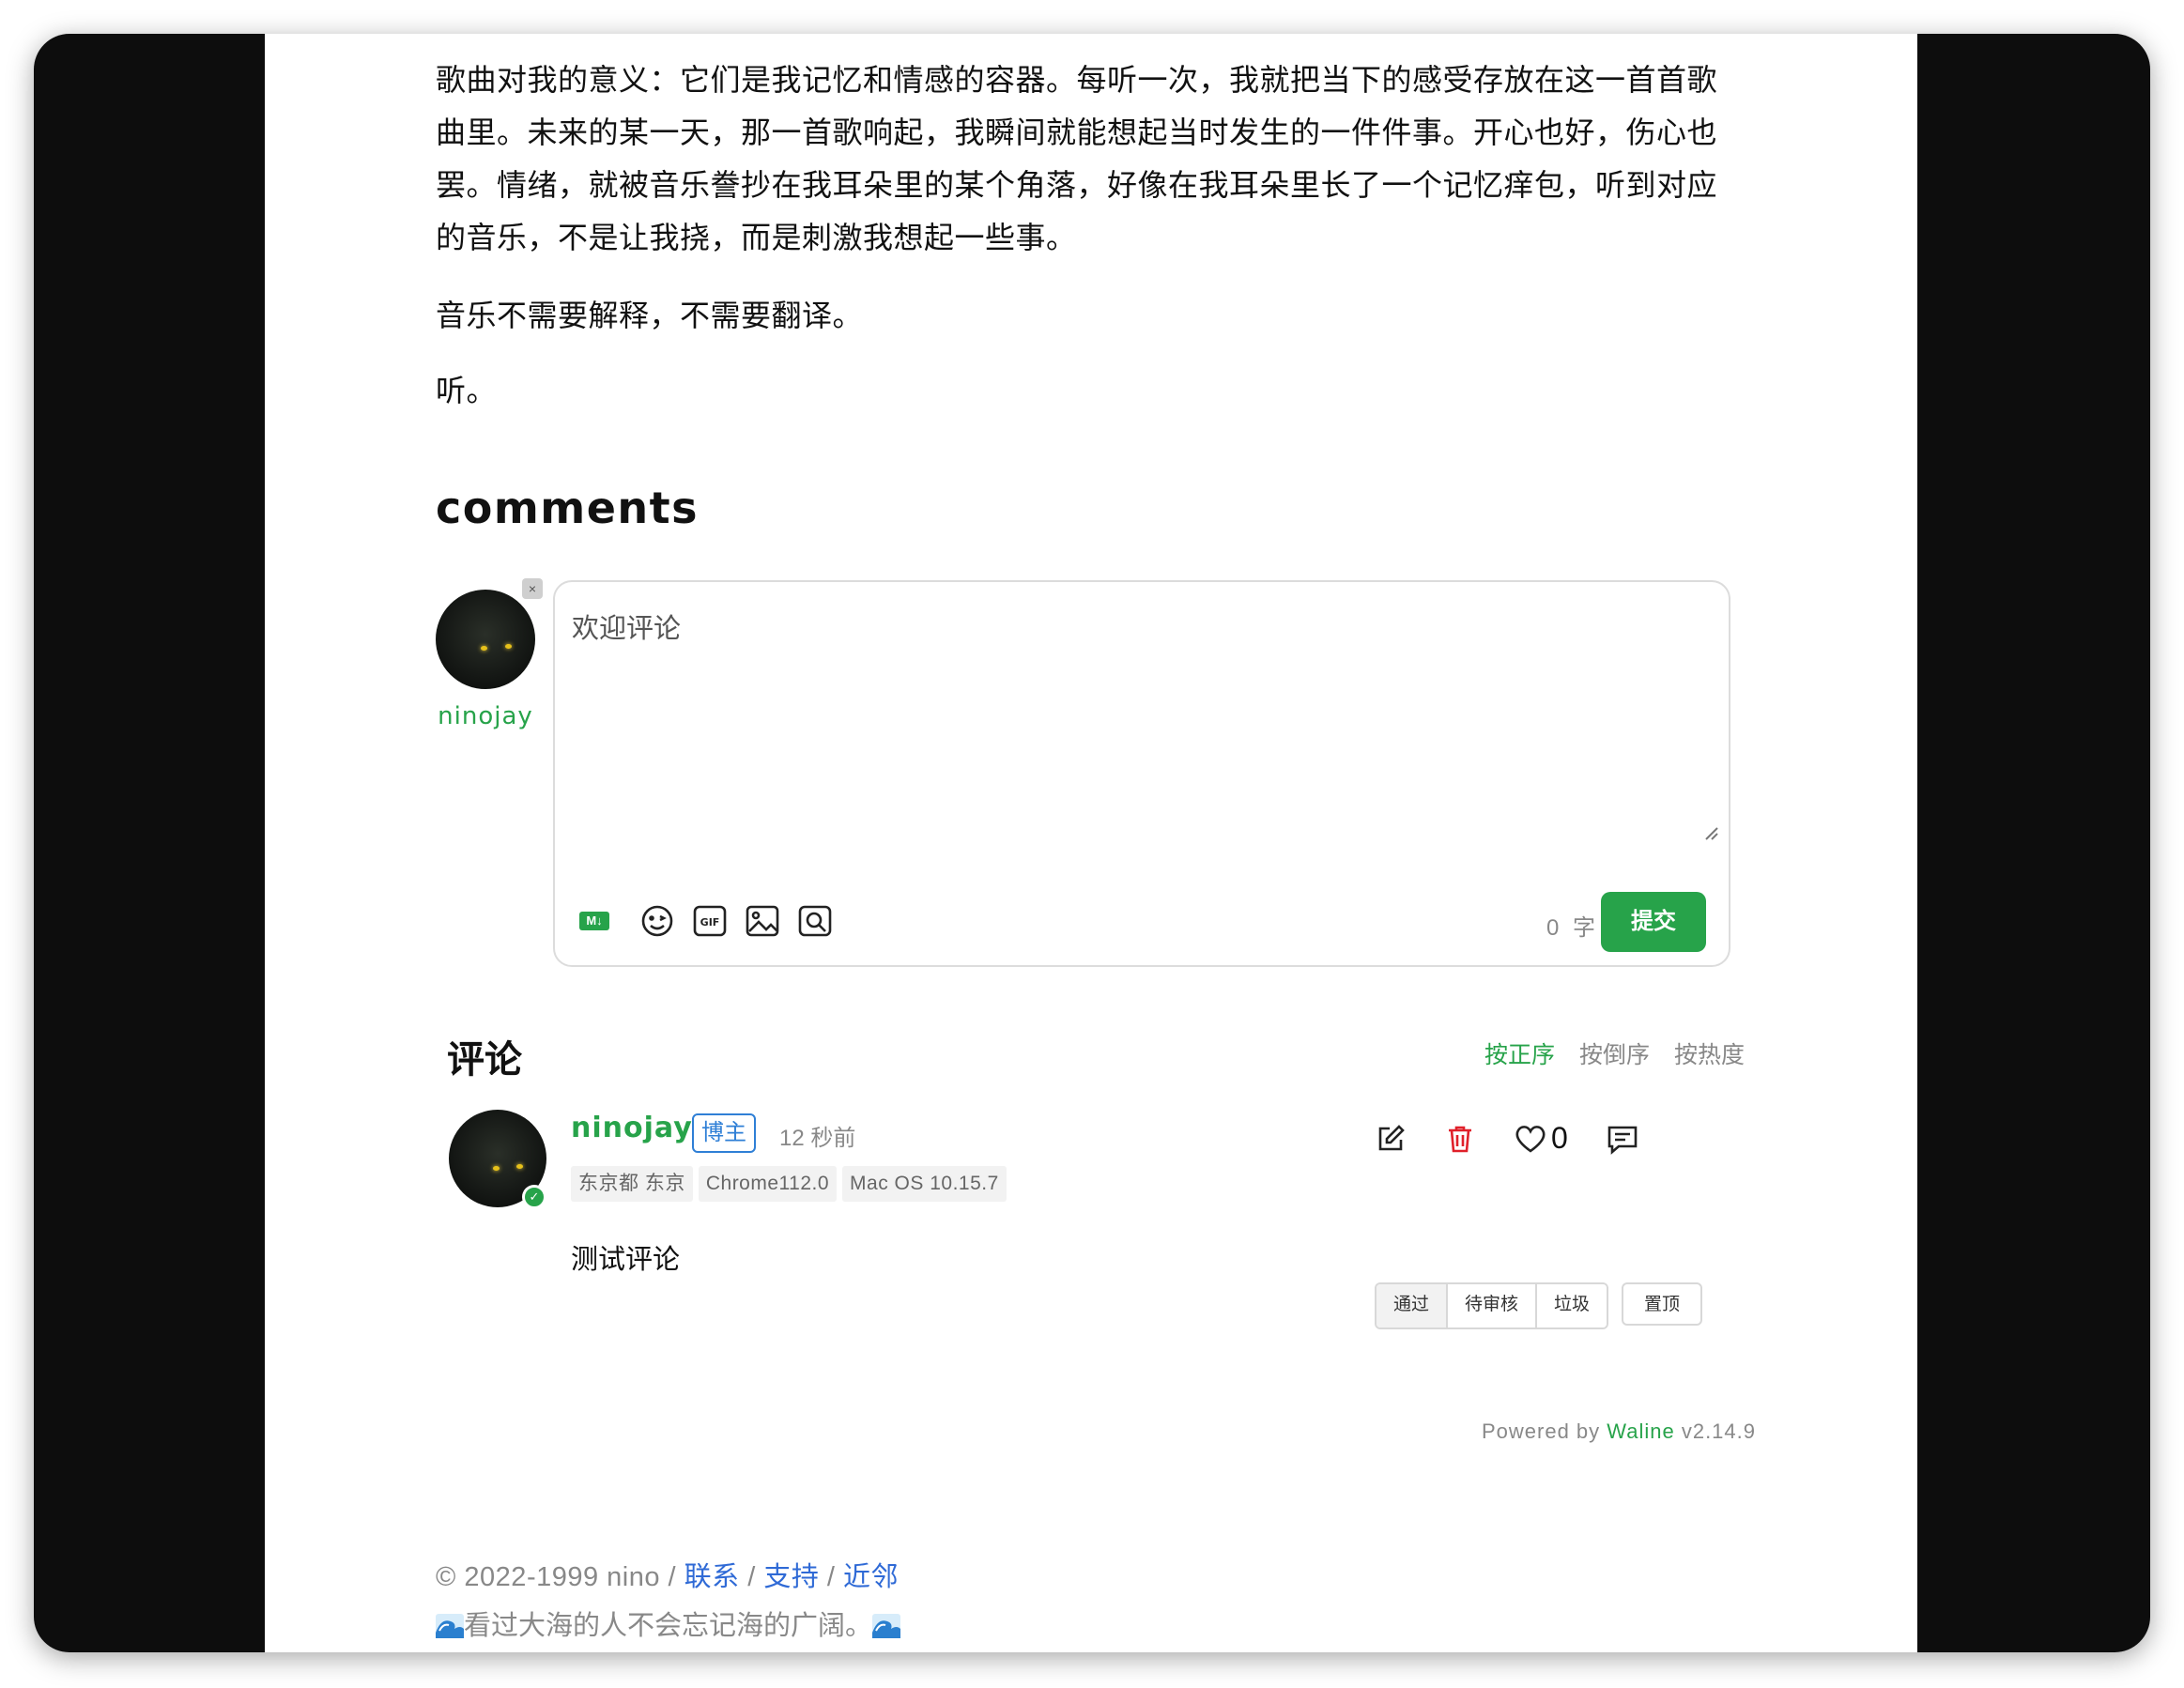 The width and height of the screenshot is (2184, 1688). Describe the element at coordinates (657, 921) in the screenshot. I see `emoji-icon` at that location.